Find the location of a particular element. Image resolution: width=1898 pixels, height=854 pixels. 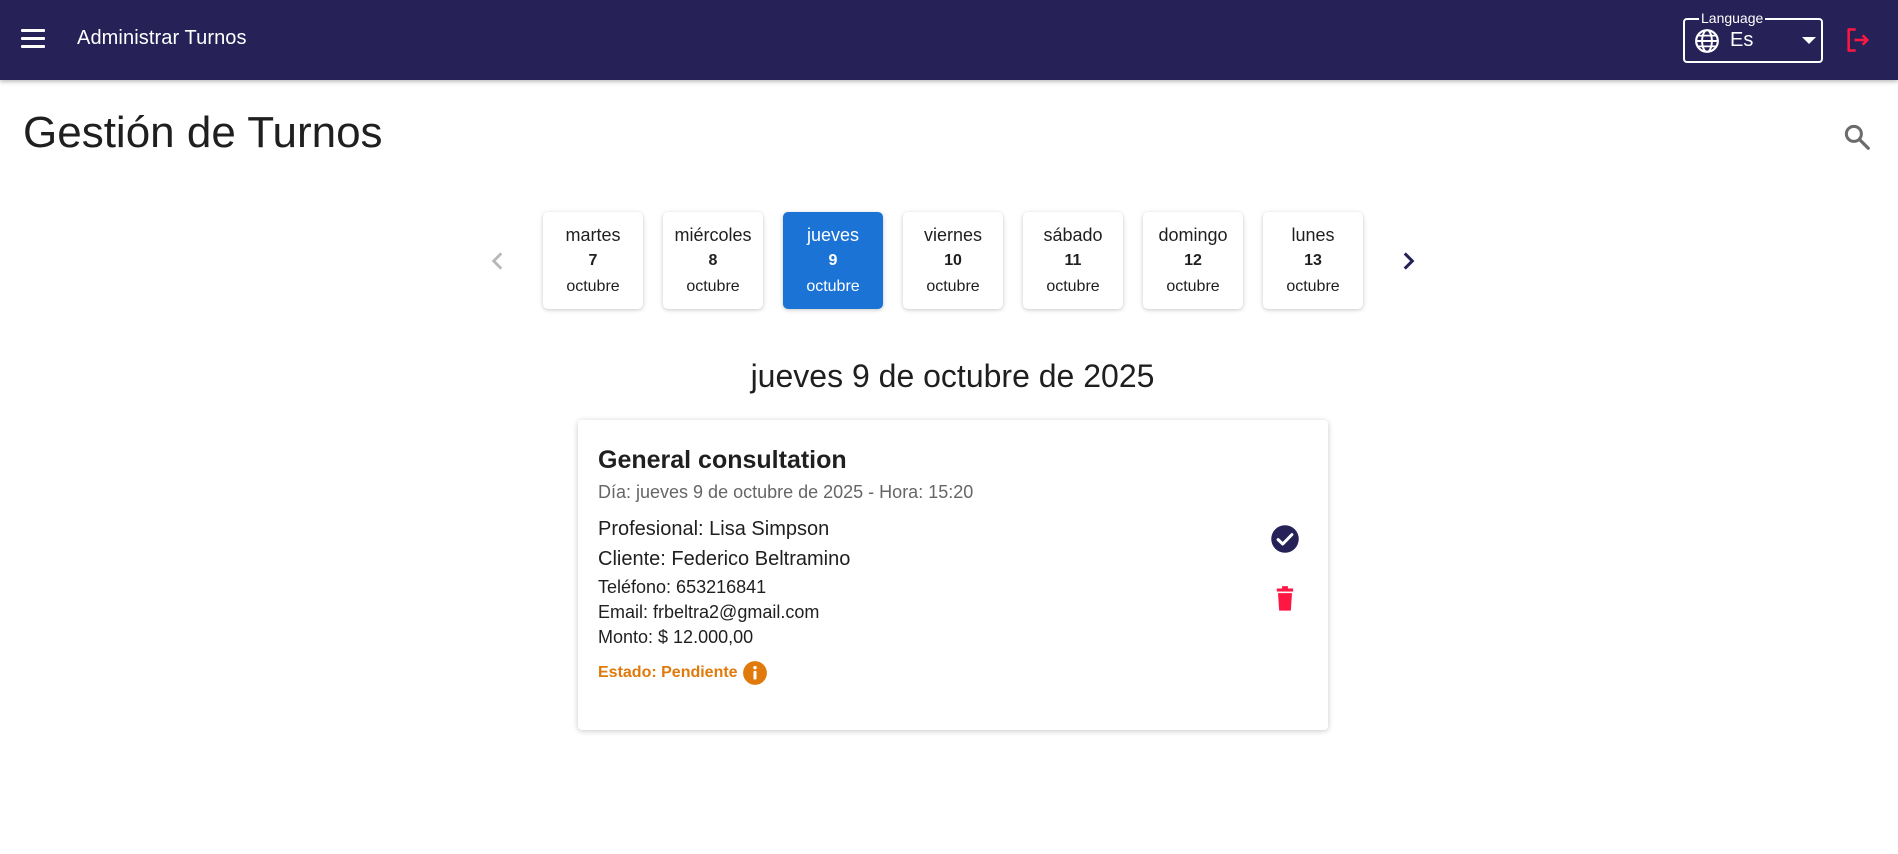

day-name: sábado is located at coordinates (1073, 235).